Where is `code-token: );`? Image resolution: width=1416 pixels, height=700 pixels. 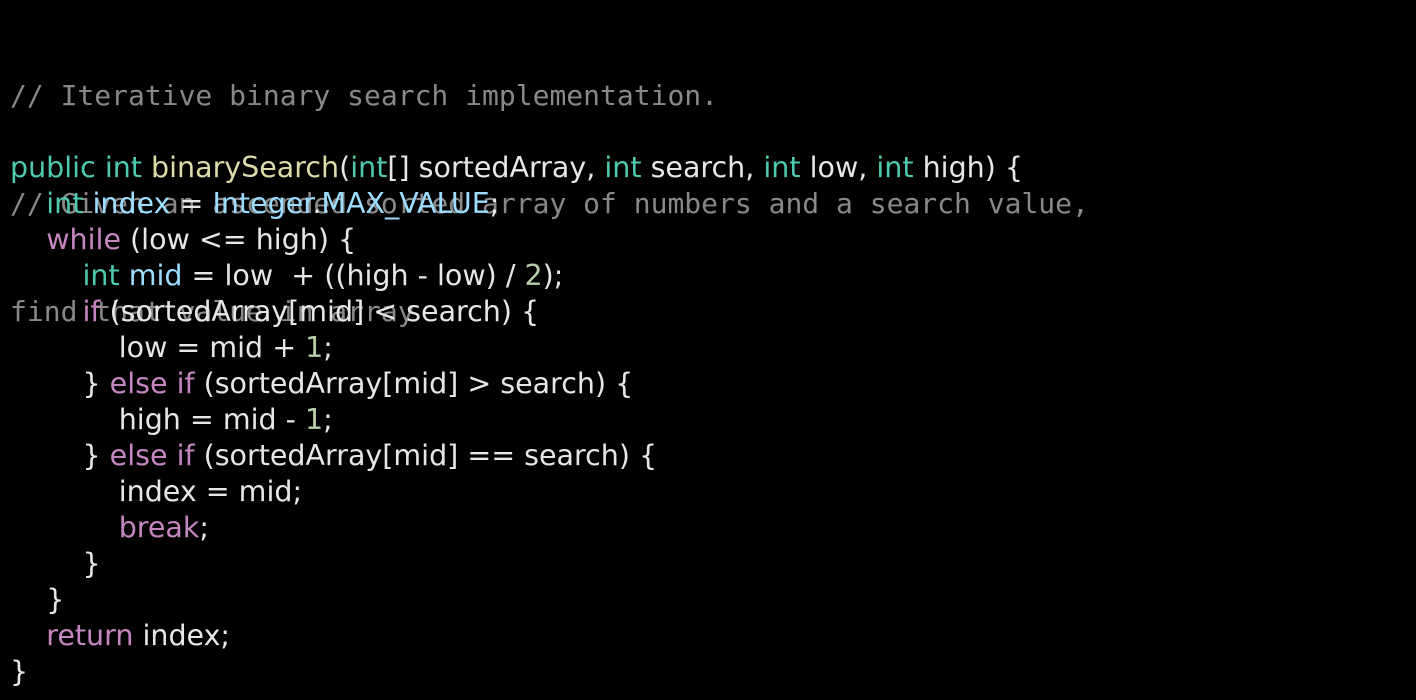 code-token: ); is located at coordinates (553, 275).